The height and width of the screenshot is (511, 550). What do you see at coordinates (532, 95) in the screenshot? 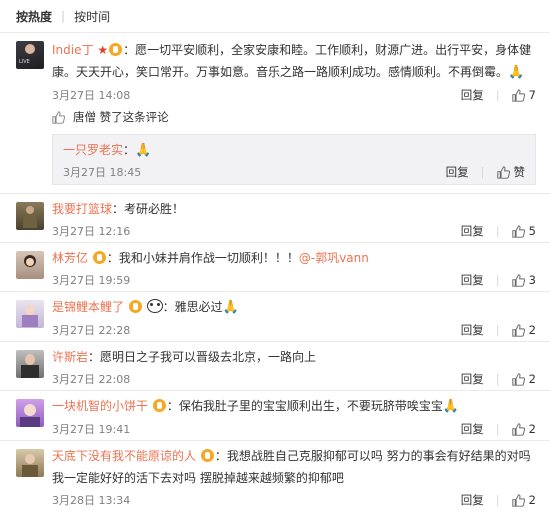
I see `like-count: 7` at bounding box center [532, 95].